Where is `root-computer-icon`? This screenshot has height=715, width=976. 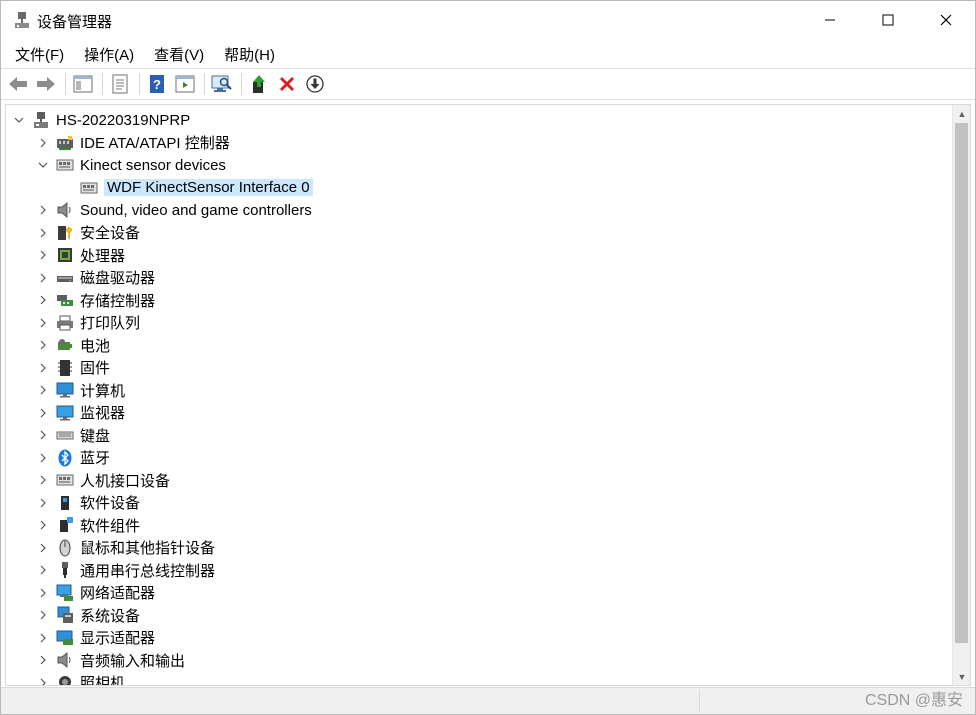 root-computer-icon is located at coordinates (41, 120).